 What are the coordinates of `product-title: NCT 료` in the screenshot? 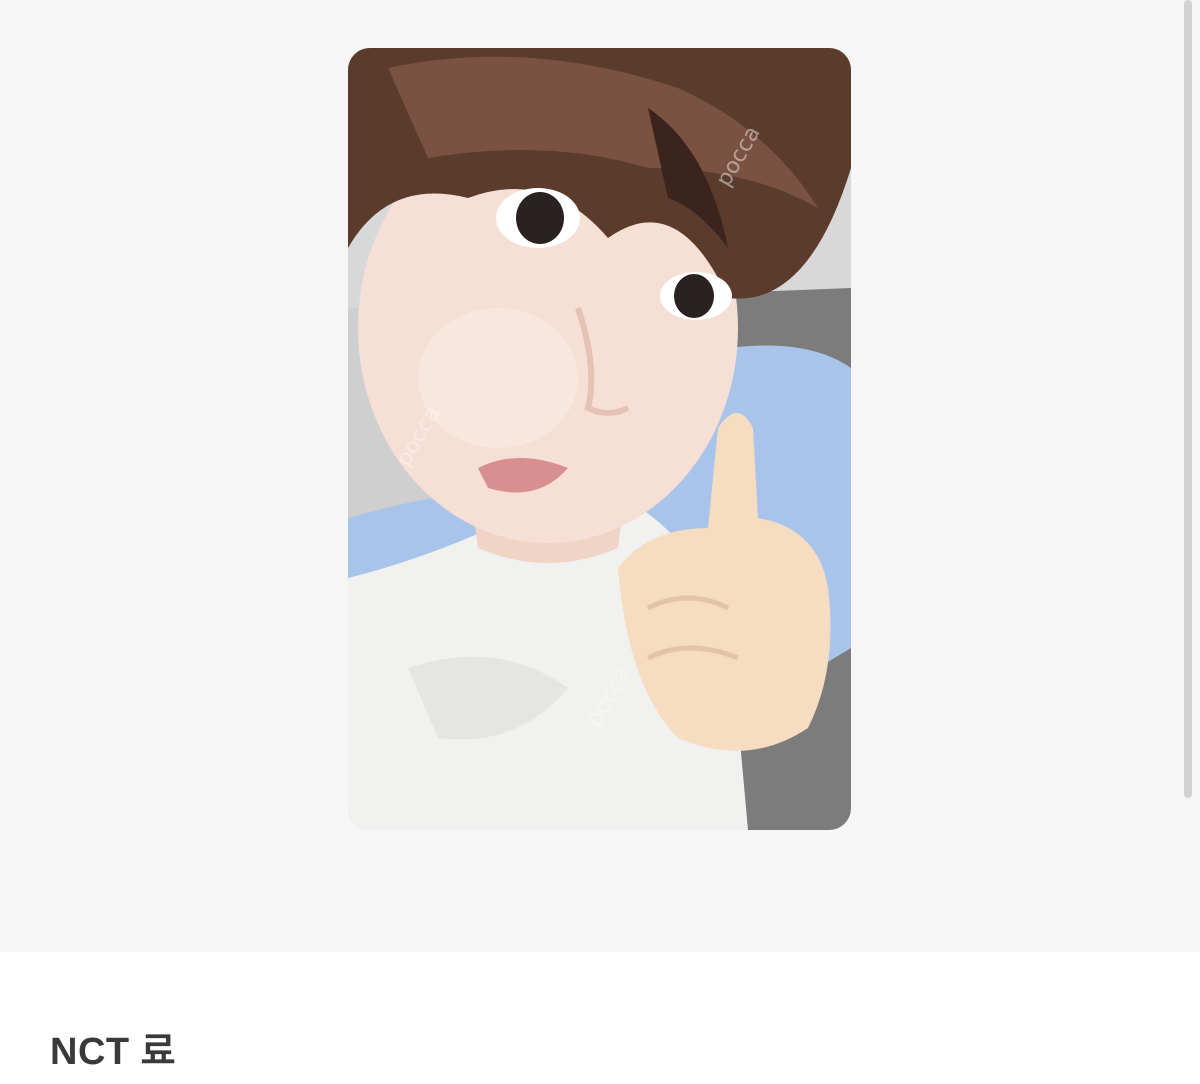 It's located at (113, 1052).